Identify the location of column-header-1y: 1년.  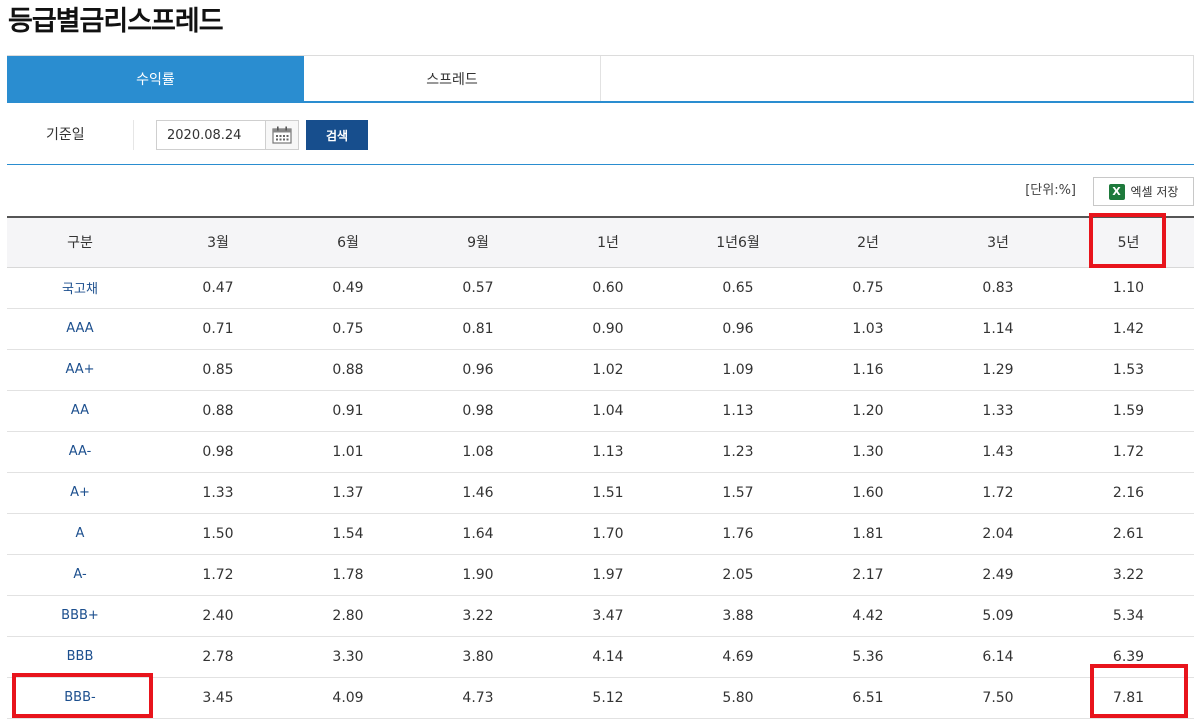
(608, 243).